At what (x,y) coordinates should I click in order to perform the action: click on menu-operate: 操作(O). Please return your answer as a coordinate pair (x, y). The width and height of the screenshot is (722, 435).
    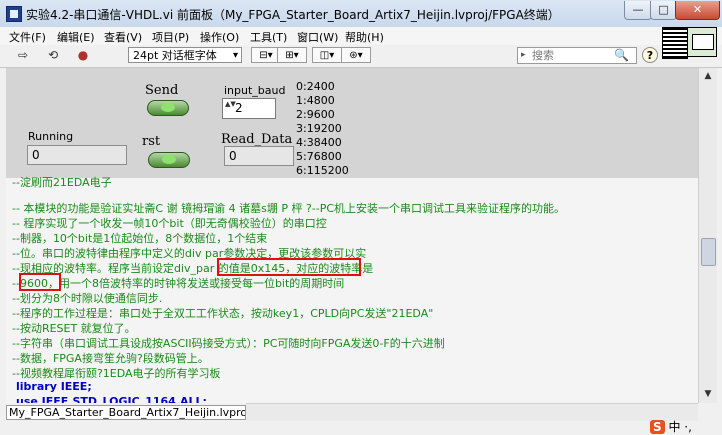
    Looking at the image, I should click on (219, 37).